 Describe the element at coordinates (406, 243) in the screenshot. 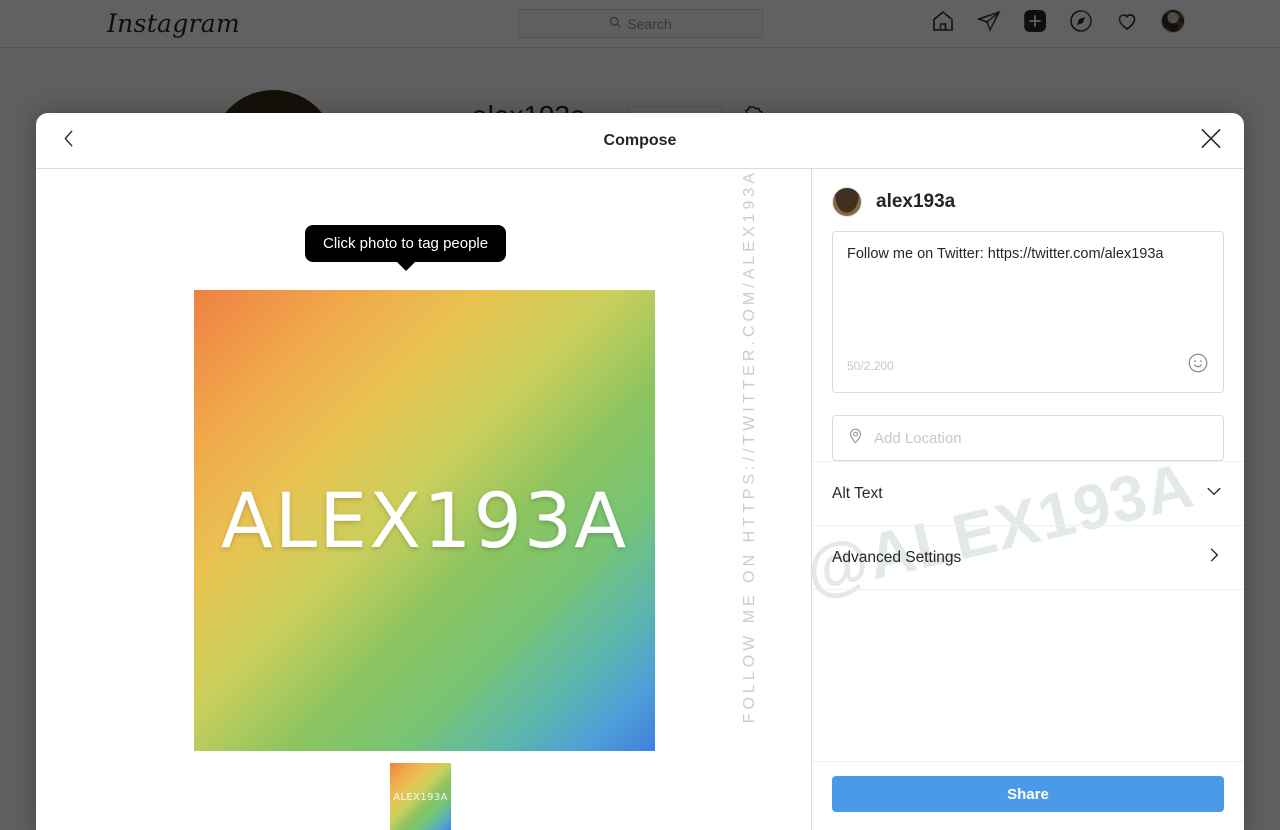

I see `tag-people-tooltip: Click photo to tag people` at that location.